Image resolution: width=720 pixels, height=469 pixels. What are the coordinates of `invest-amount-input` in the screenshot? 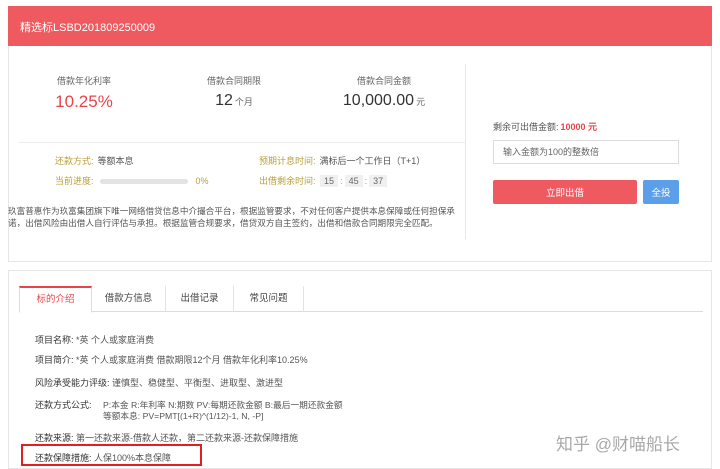 It's located at (586, 152).